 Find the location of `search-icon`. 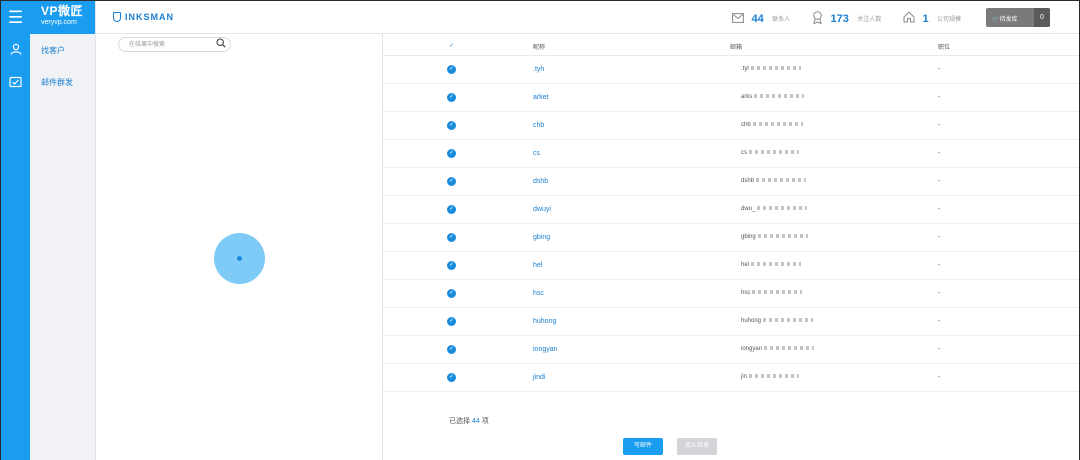

search-icon is located at coordinates (221, 45).